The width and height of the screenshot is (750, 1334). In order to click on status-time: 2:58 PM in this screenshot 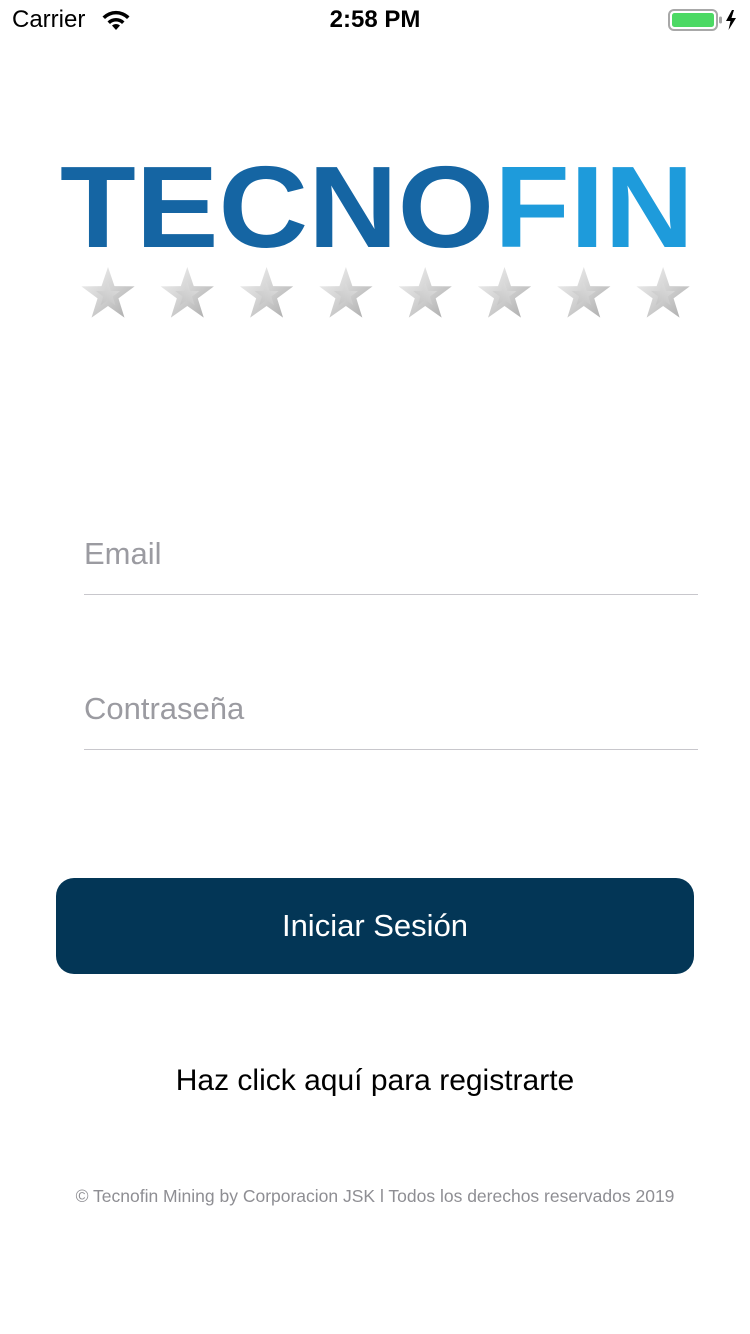, I will do `click(375, 19)`.